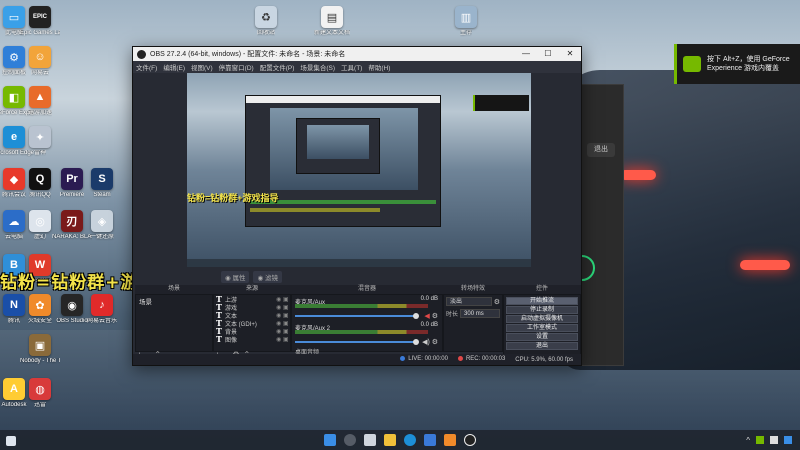 The height and width of the screenshot is (450, 800). What do you see at coordinates (40, 305) in the screenshot?
I see `app-icon: ✿` at bounding box center [40, 305].